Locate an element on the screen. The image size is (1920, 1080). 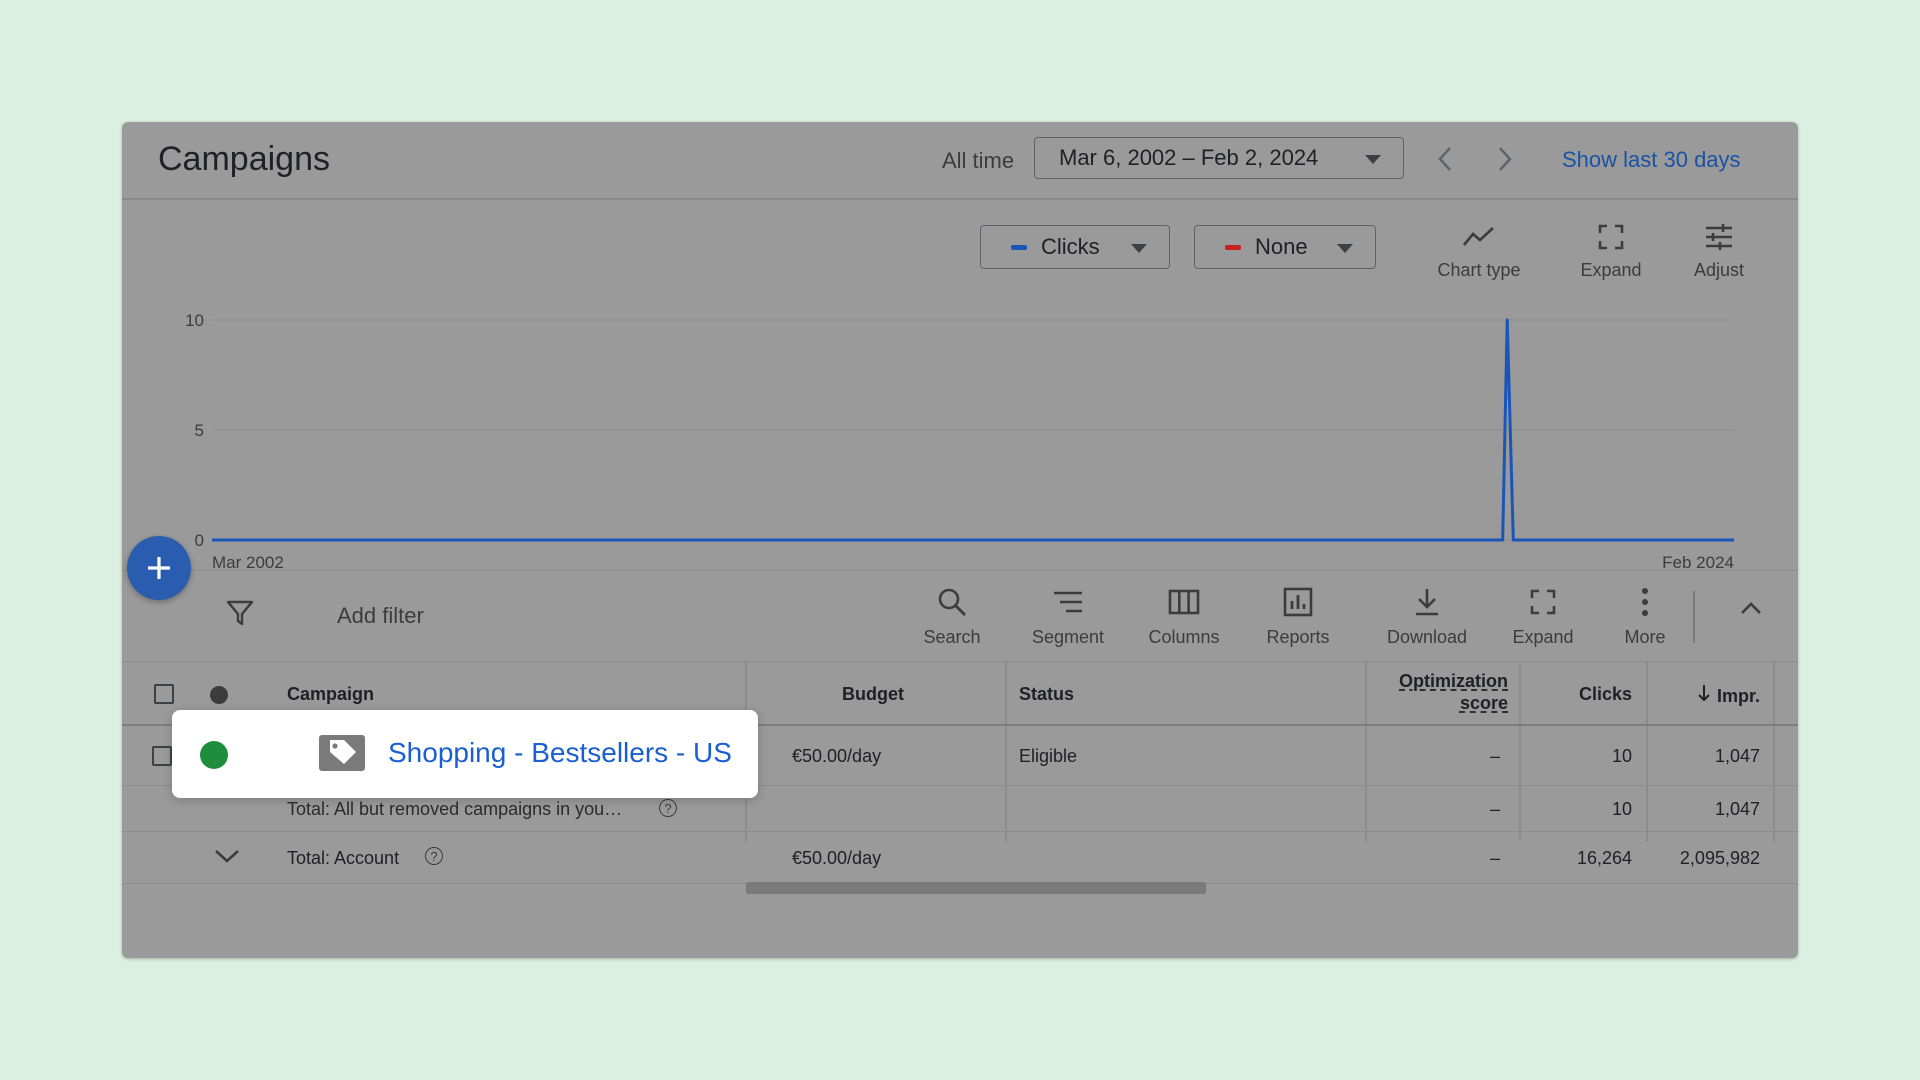
chevron-down-icon is located at coordinates (227, 856).